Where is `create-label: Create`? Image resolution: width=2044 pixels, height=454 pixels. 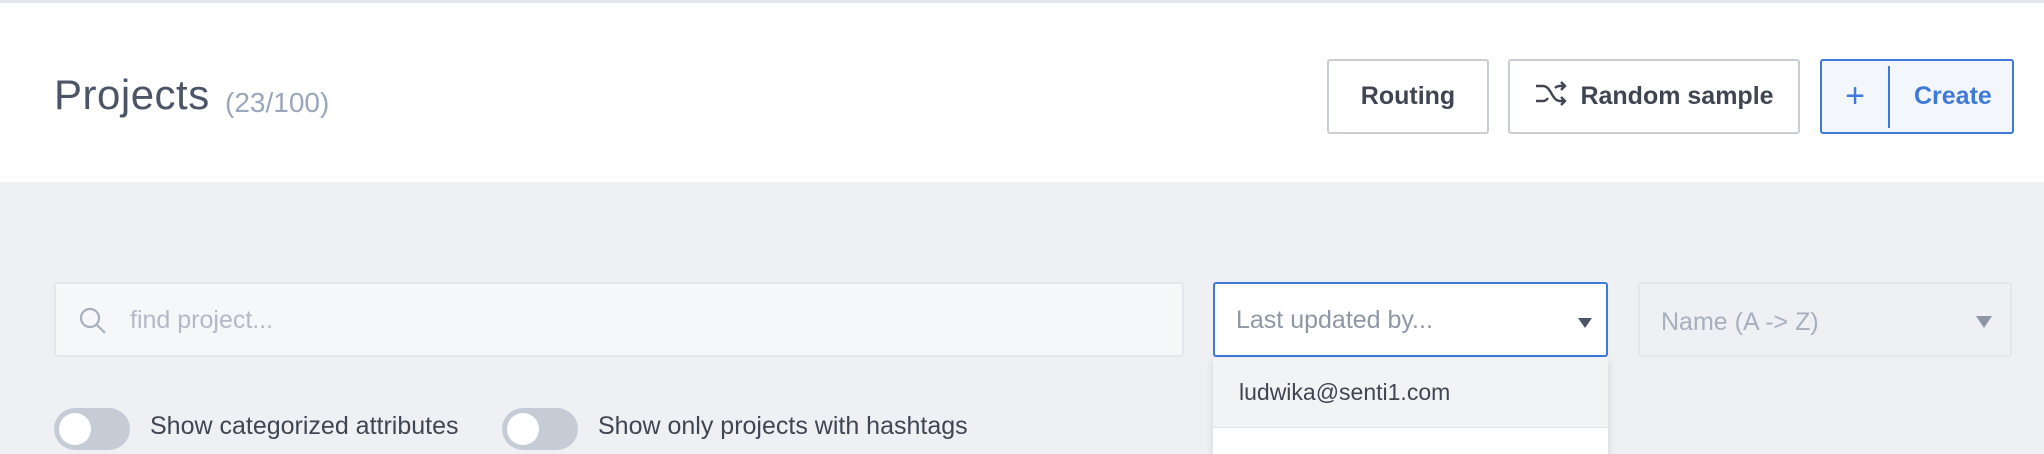
create-label: Create is located at coordinates (1953, 96).